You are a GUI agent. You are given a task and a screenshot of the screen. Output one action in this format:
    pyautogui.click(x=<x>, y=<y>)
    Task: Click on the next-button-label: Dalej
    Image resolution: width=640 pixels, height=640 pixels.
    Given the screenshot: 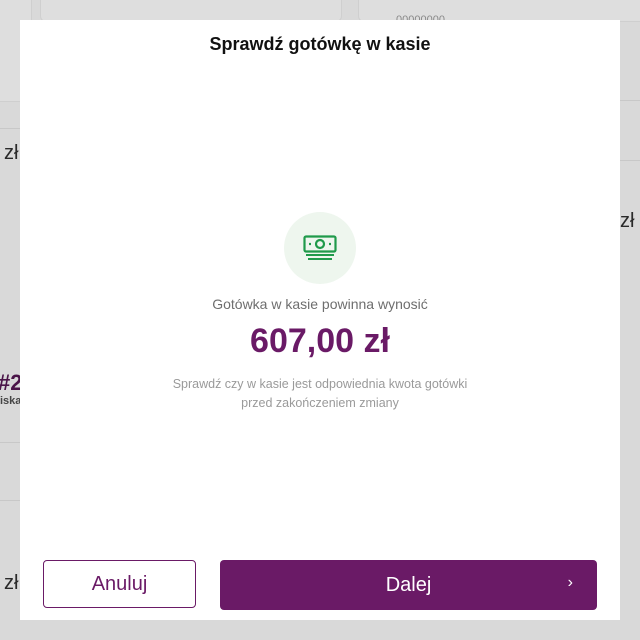 What is the action you would take?
    pyautogui.click(x=408, y=584)
    